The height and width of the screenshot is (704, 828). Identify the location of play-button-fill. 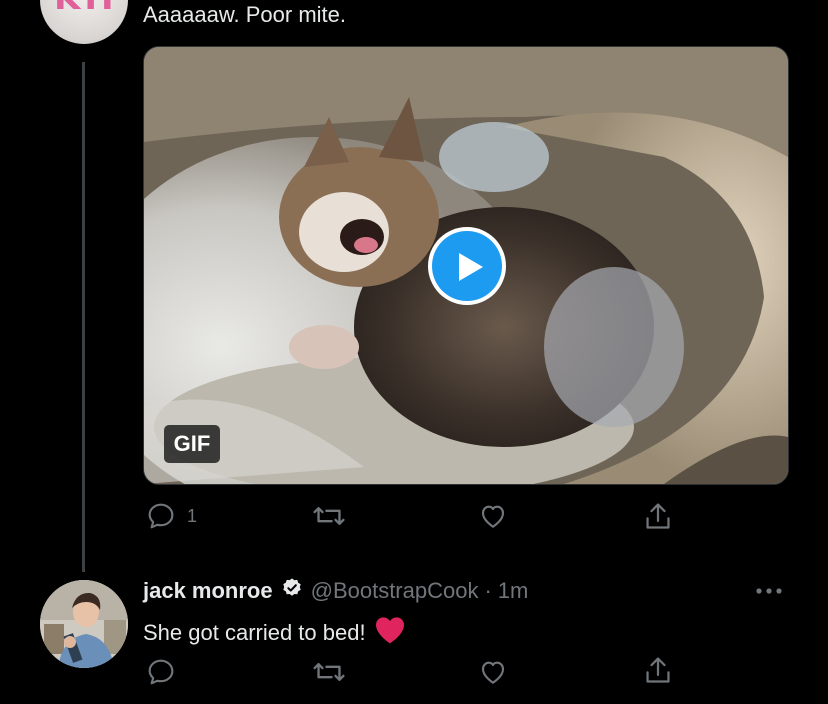
(467, 266).